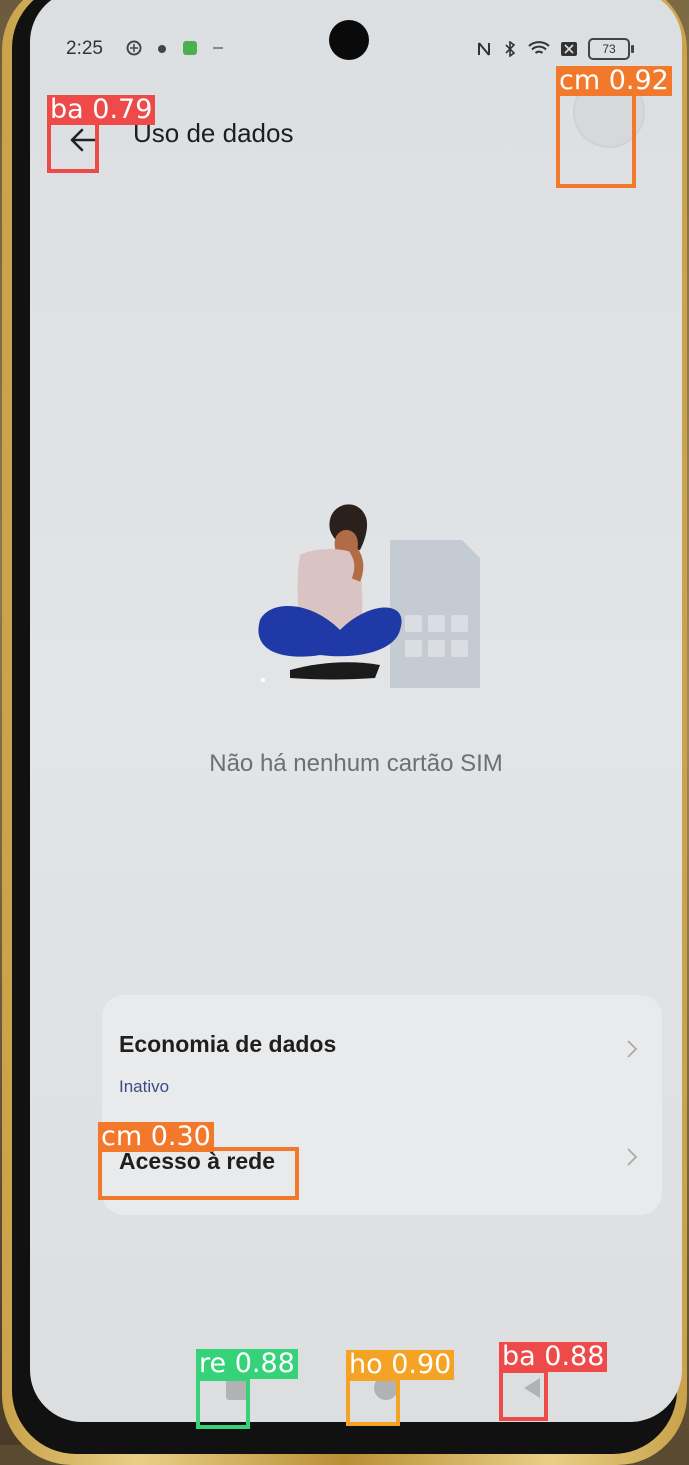 The height and width of the screenshot is (1465, 689). What do you see at coordinates (162, 49) in the screenshot?
I see `notification-app-icon` at bounding box center [162, 49].